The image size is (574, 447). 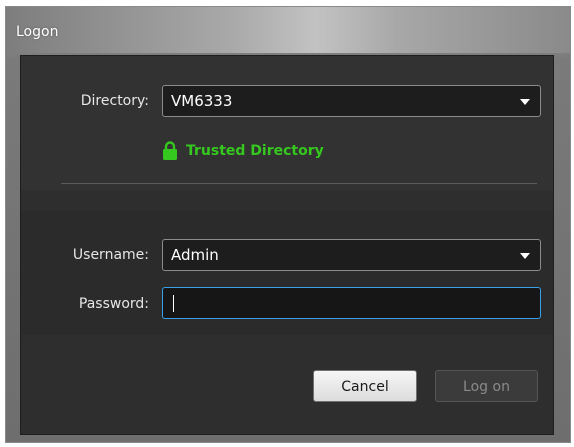 What do you see at coordinates (173, 303) in the screenshot?
I see `text-cursor` at bounding box center [173, 303].